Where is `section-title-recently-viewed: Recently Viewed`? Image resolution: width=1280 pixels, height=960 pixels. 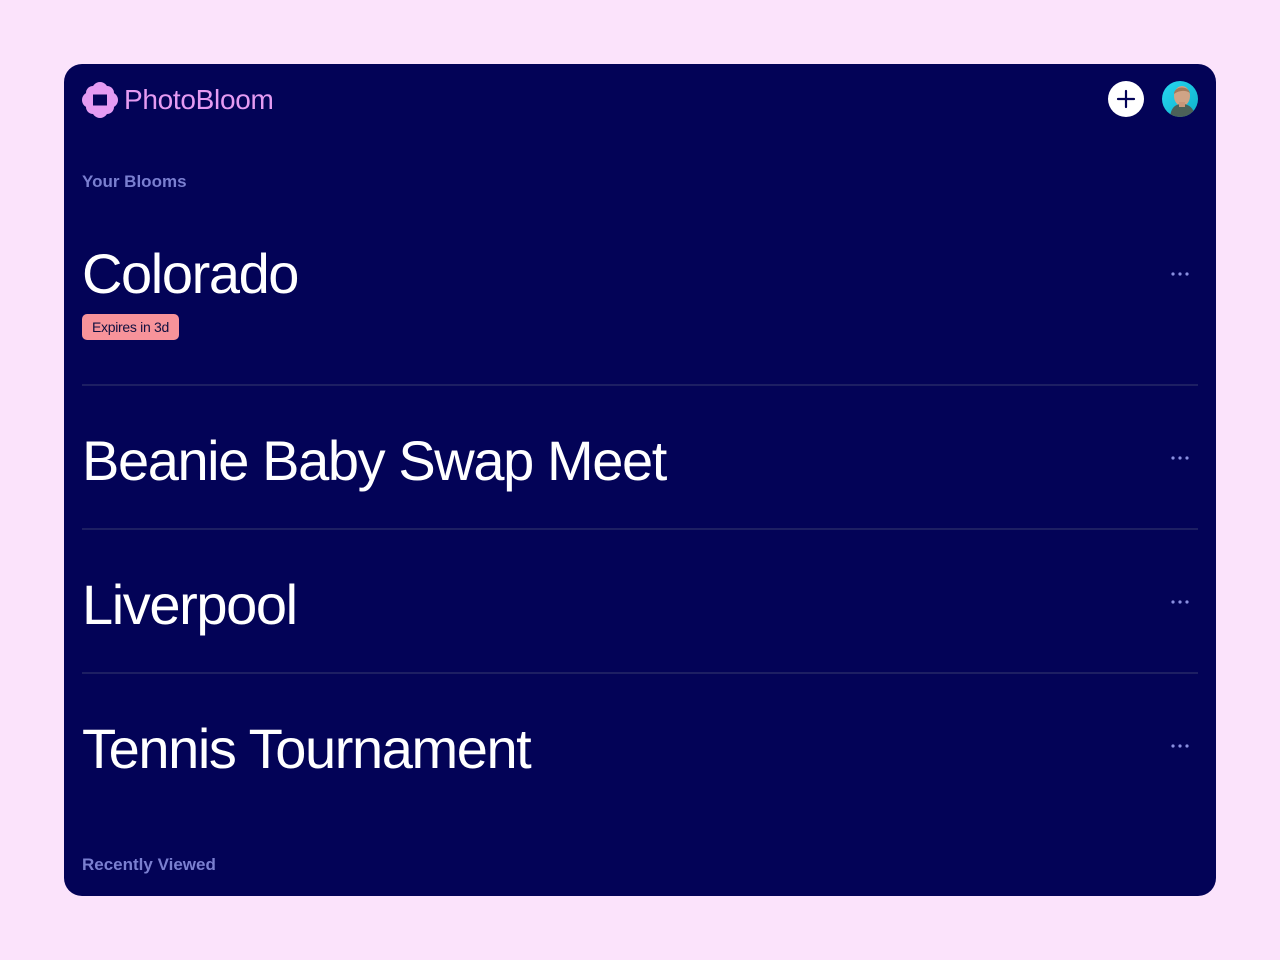 section-title-recently-viewed: Recently Viewed is located at coordinates (149, 864).